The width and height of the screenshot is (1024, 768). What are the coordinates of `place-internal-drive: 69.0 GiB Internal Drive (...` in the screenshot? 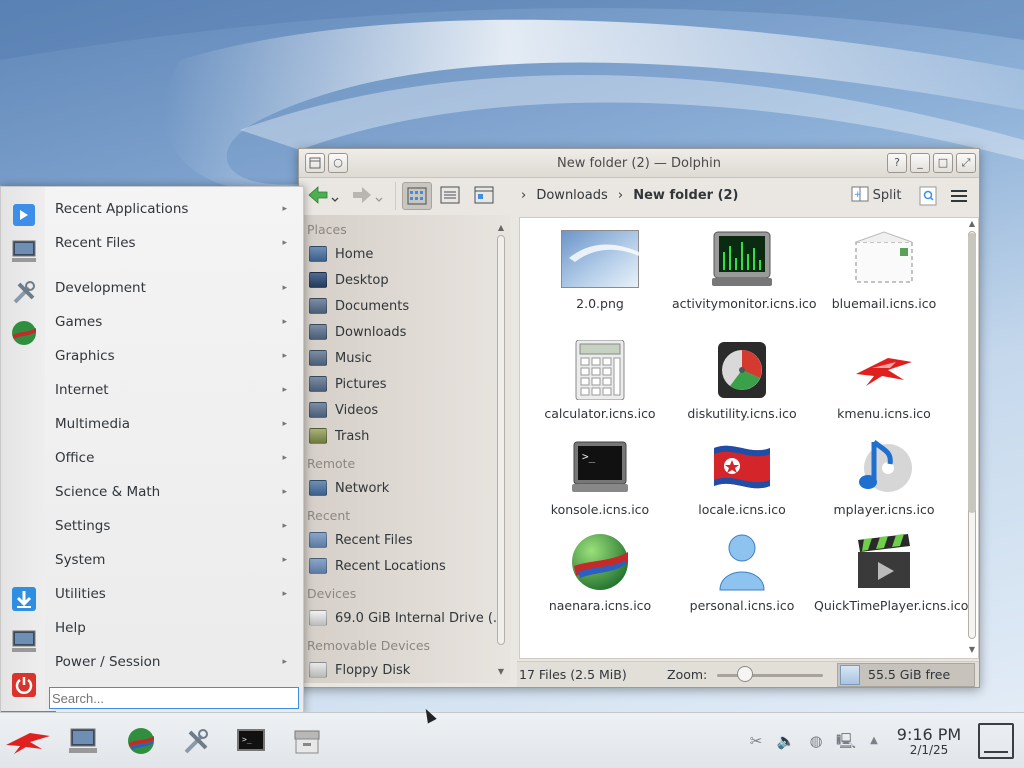 It's located at (406, 618).